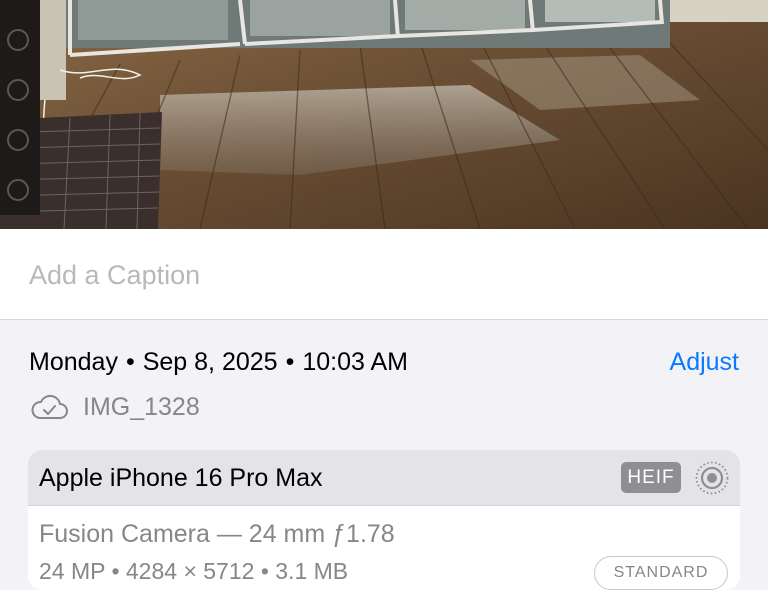 The width and height of the screenshot is (768, 590). What do you see at coordinates (704, 362) in the screenshot?
I see `adjust-button: Adjust` at bounding box center [704, 362].